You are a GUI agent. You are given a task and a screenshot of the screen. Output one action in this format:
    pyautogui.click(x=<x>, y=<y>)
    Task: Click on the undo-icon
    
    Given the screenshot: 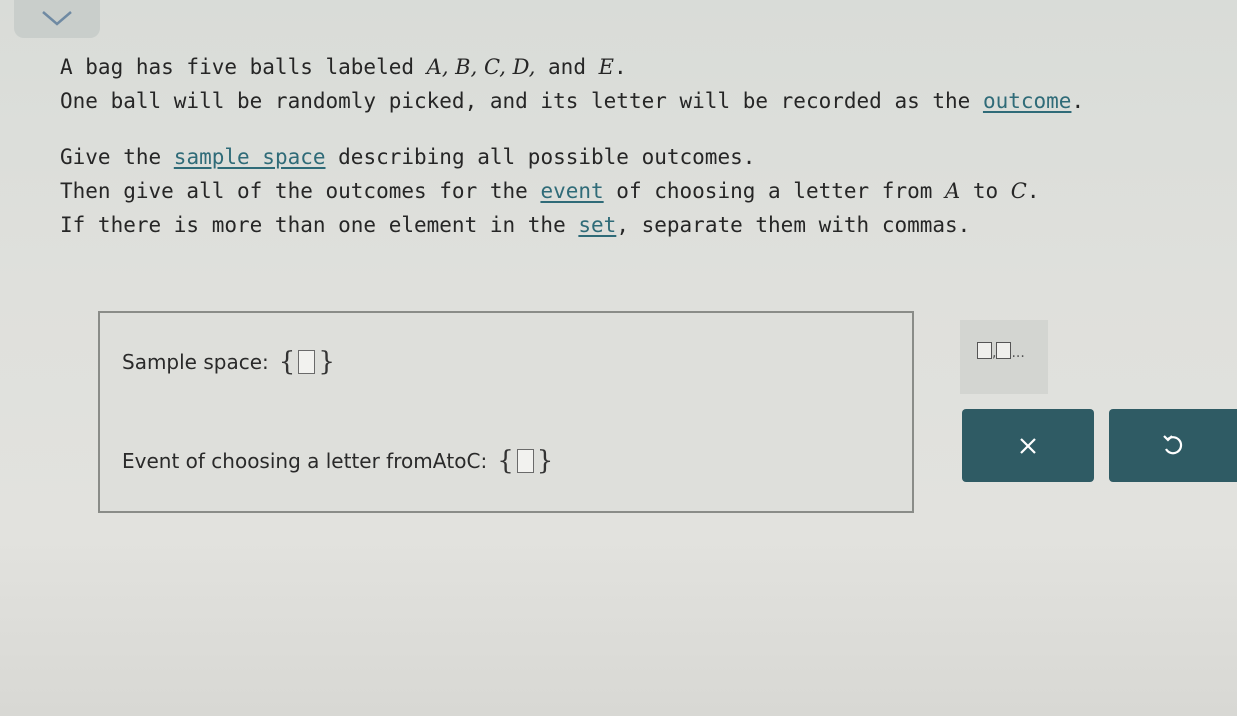 What is the action you would take?
    pyautogui.click(x=1173, y=444)
    